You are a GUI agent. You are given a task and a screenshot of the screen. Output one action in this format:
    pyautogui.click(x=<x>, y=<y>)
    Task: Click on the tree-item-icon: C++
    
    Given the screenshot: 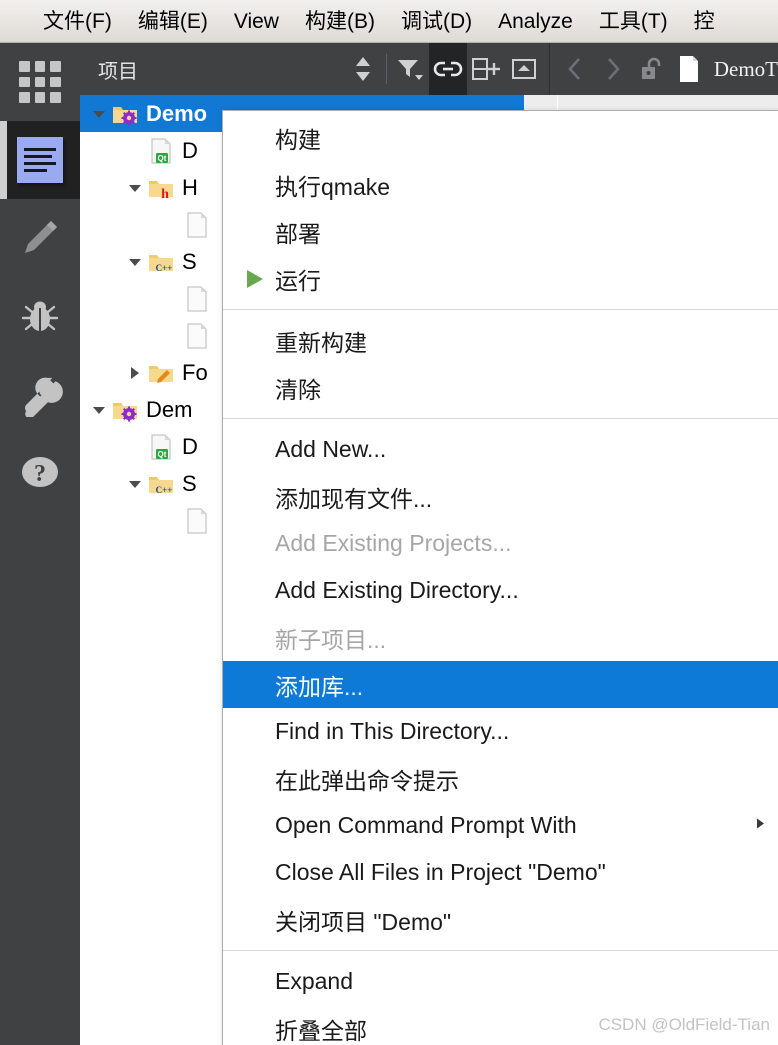 What is the action you would take?
    pyautogui.click(x=161, y=484)
    